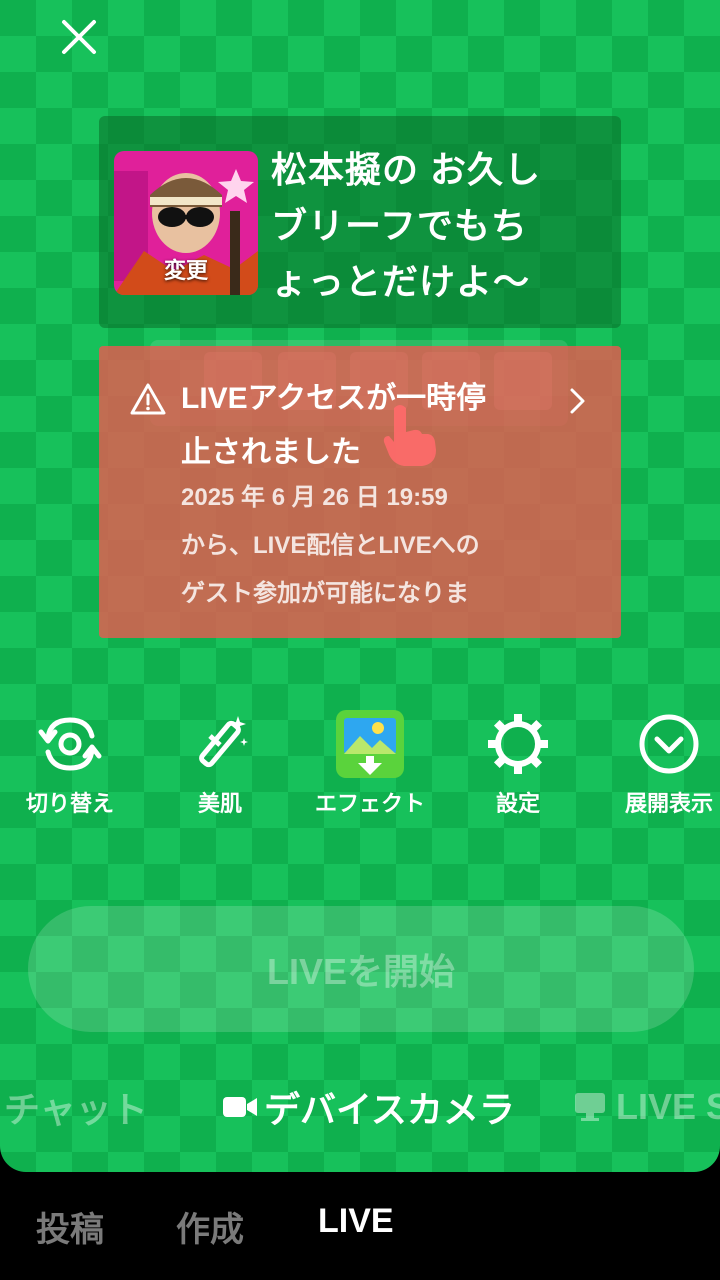  What do you see at coordinates (210, 1226) in the screenshot?
I see `nav-create: 作成` at bounding box center [210, 1226].